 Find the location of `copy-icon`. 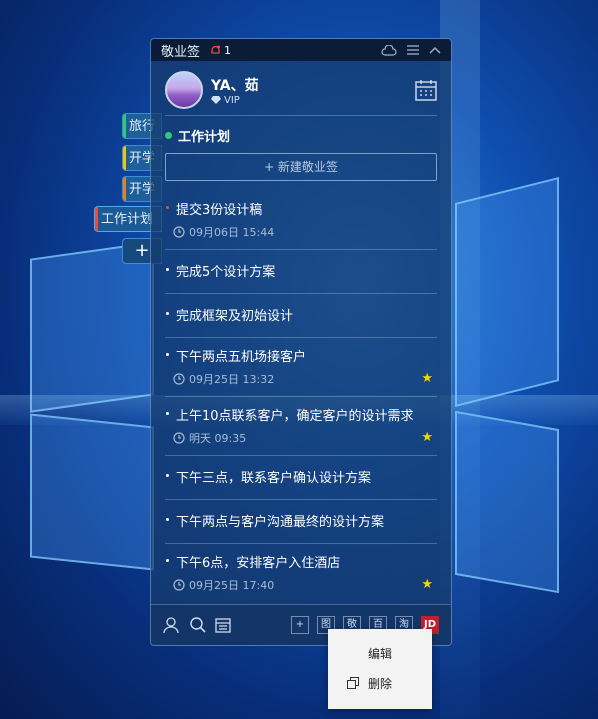

copy-icon is located at coordinates (353, 683).